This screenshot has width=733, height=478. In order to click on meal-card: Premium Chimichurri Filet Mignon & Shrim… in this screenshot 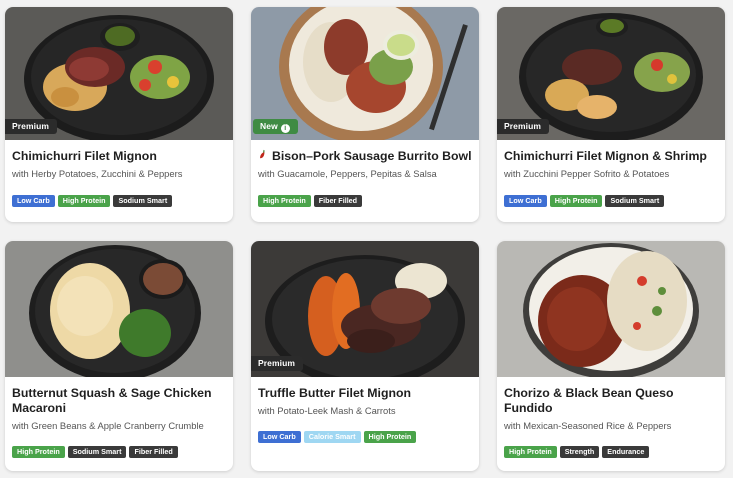, I will do `click(611, 114)`.